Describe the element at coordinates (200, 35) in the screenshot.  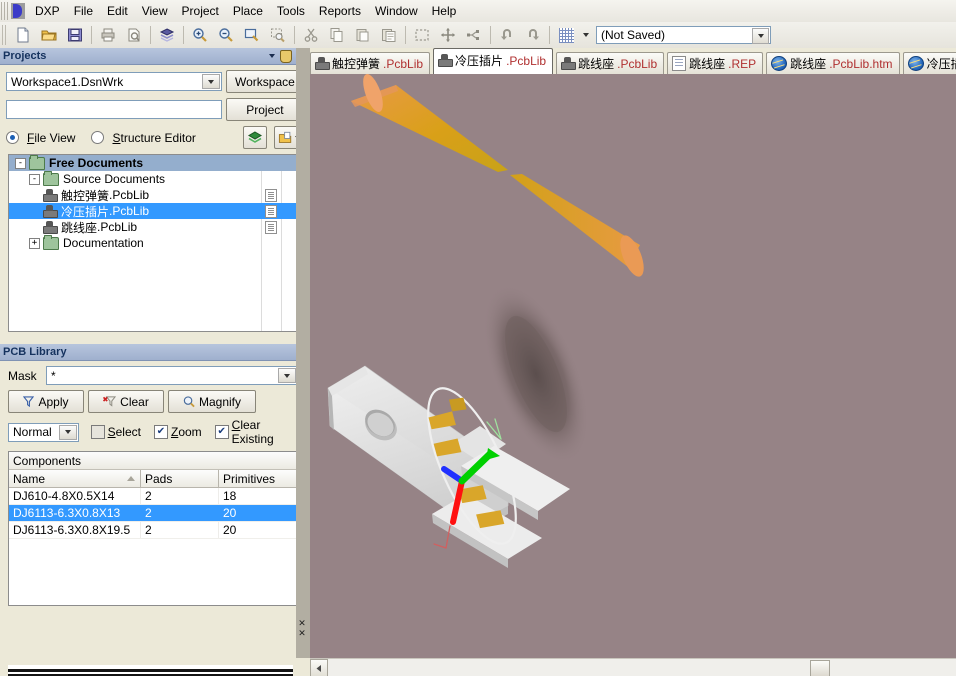
I see `zoom-in-icon` at that location.